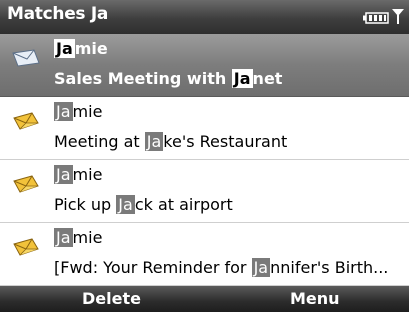 This screenshot has width=409, height=312. Describe the element at coordinates (204, 17) in the screenshot. I see `title-bar: Matches Ja` at that location.